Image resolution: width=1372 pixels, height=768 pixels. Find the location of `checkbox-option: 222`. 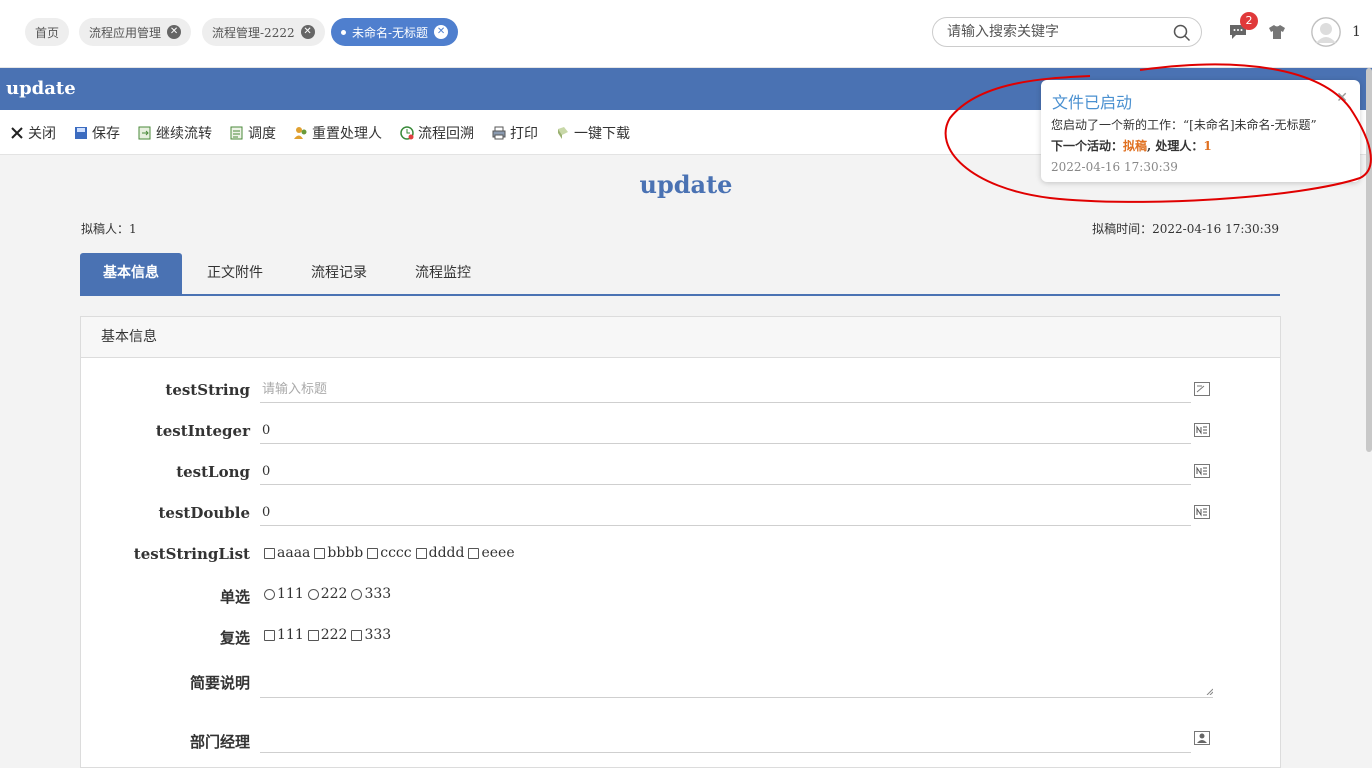

checkbox-option: 222 is located at coordinates (327, 635).